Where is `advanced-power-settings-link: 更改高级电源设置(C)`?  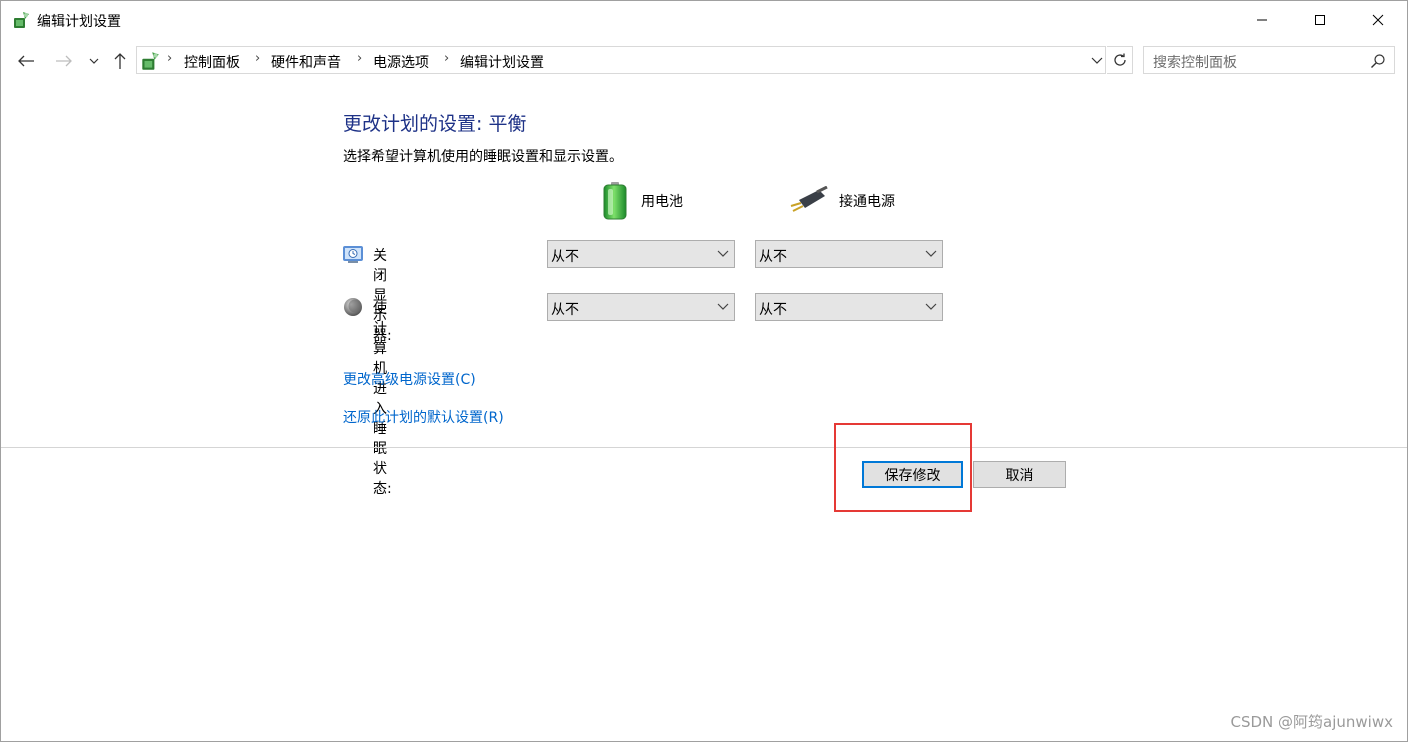
advanced-power-settings-link: 更改高级电源设置(C) is located at coordinates (409, 379).